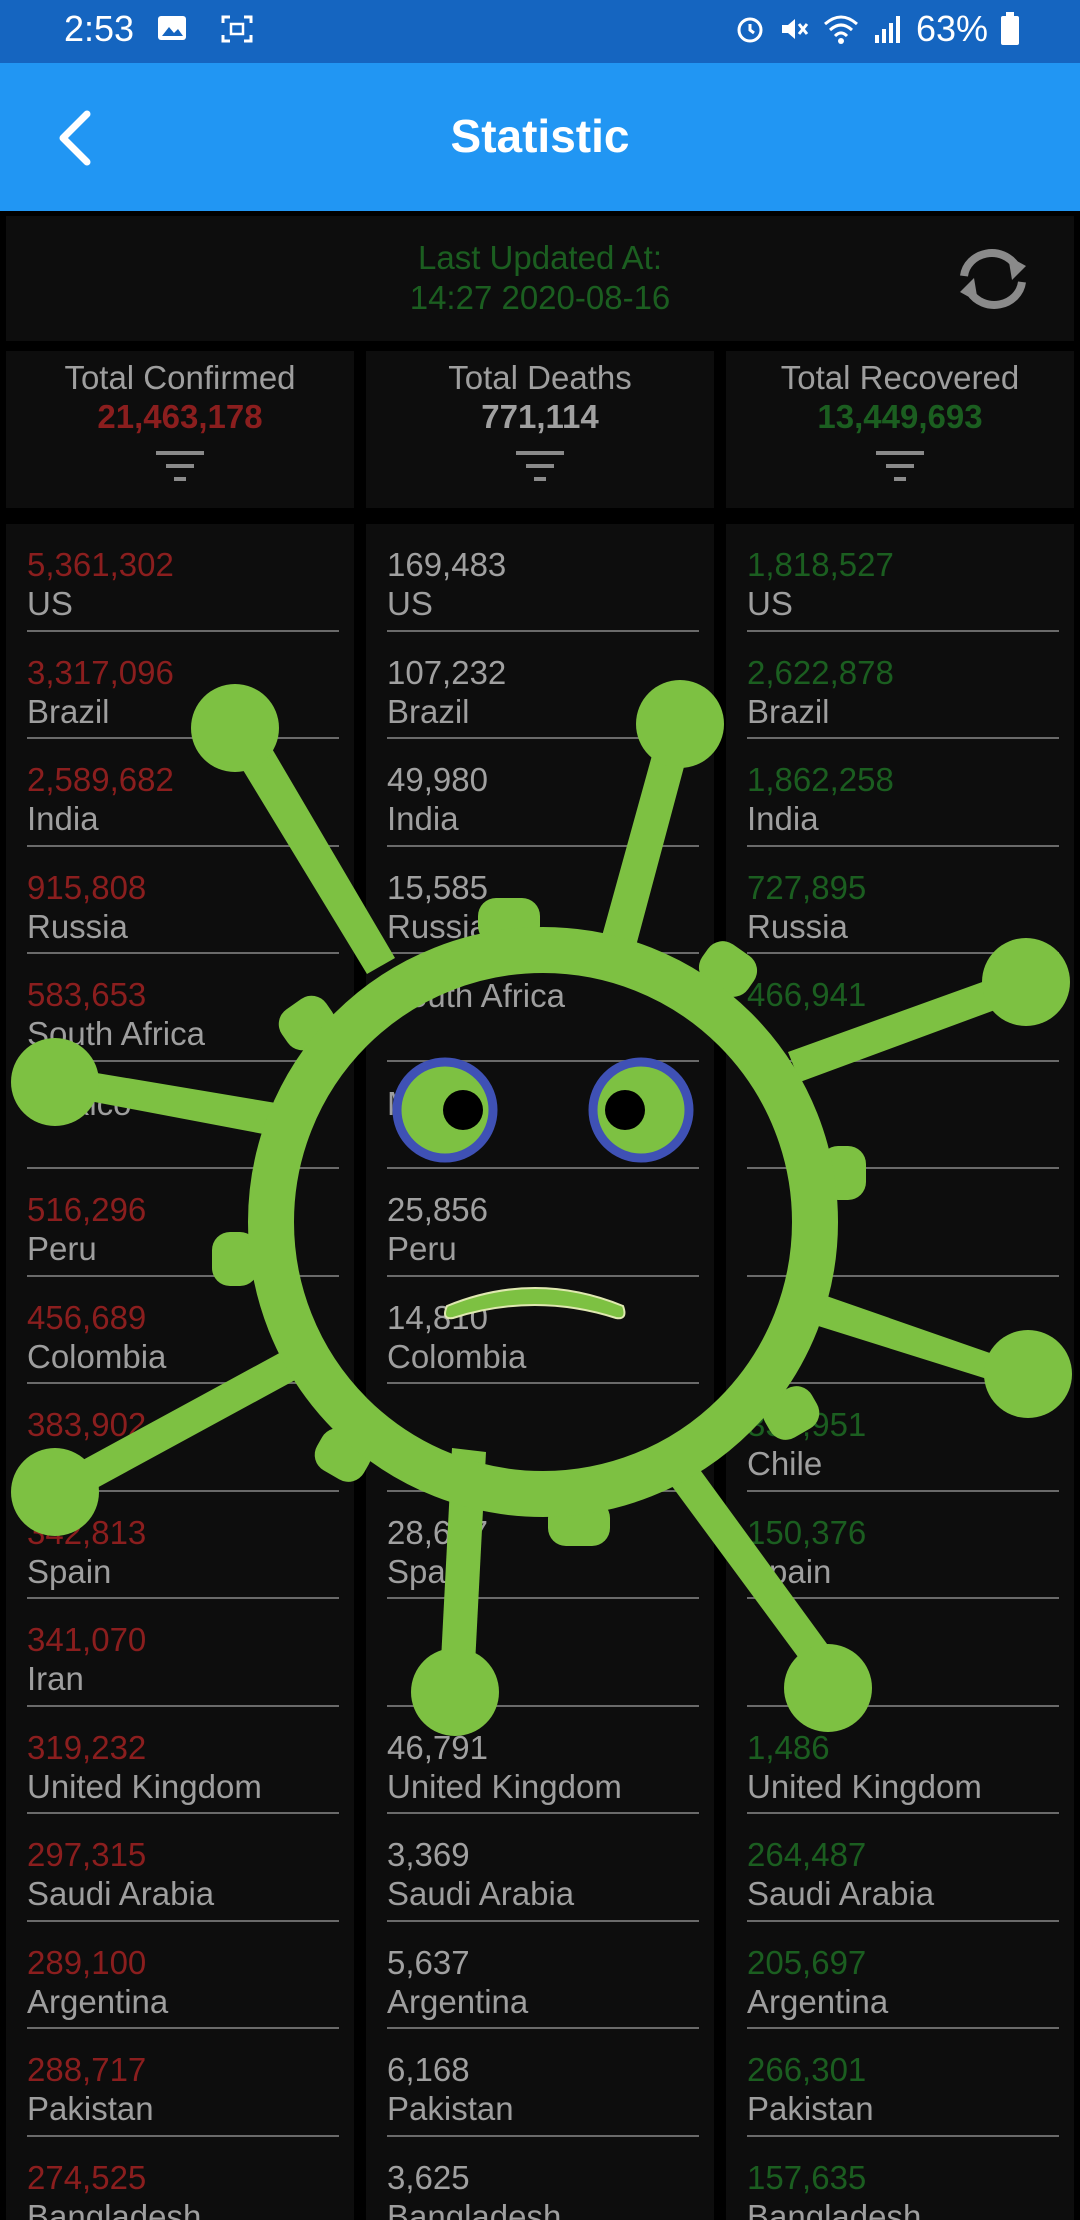  Describe the element at coordinates (543, 1545) in the screenshot. I see `list-item: 28,617 Spain` at that location.